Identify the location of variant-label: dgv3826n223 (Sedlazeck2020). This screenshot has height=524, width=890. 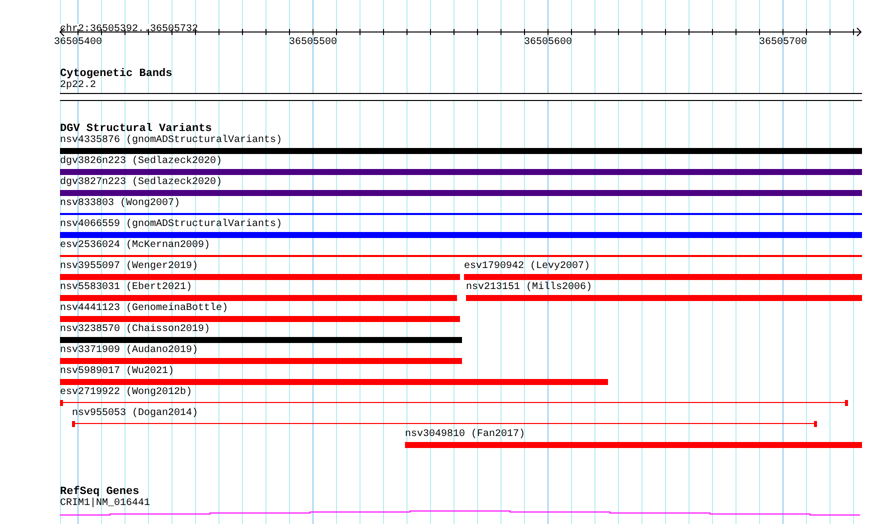
(141, 162).